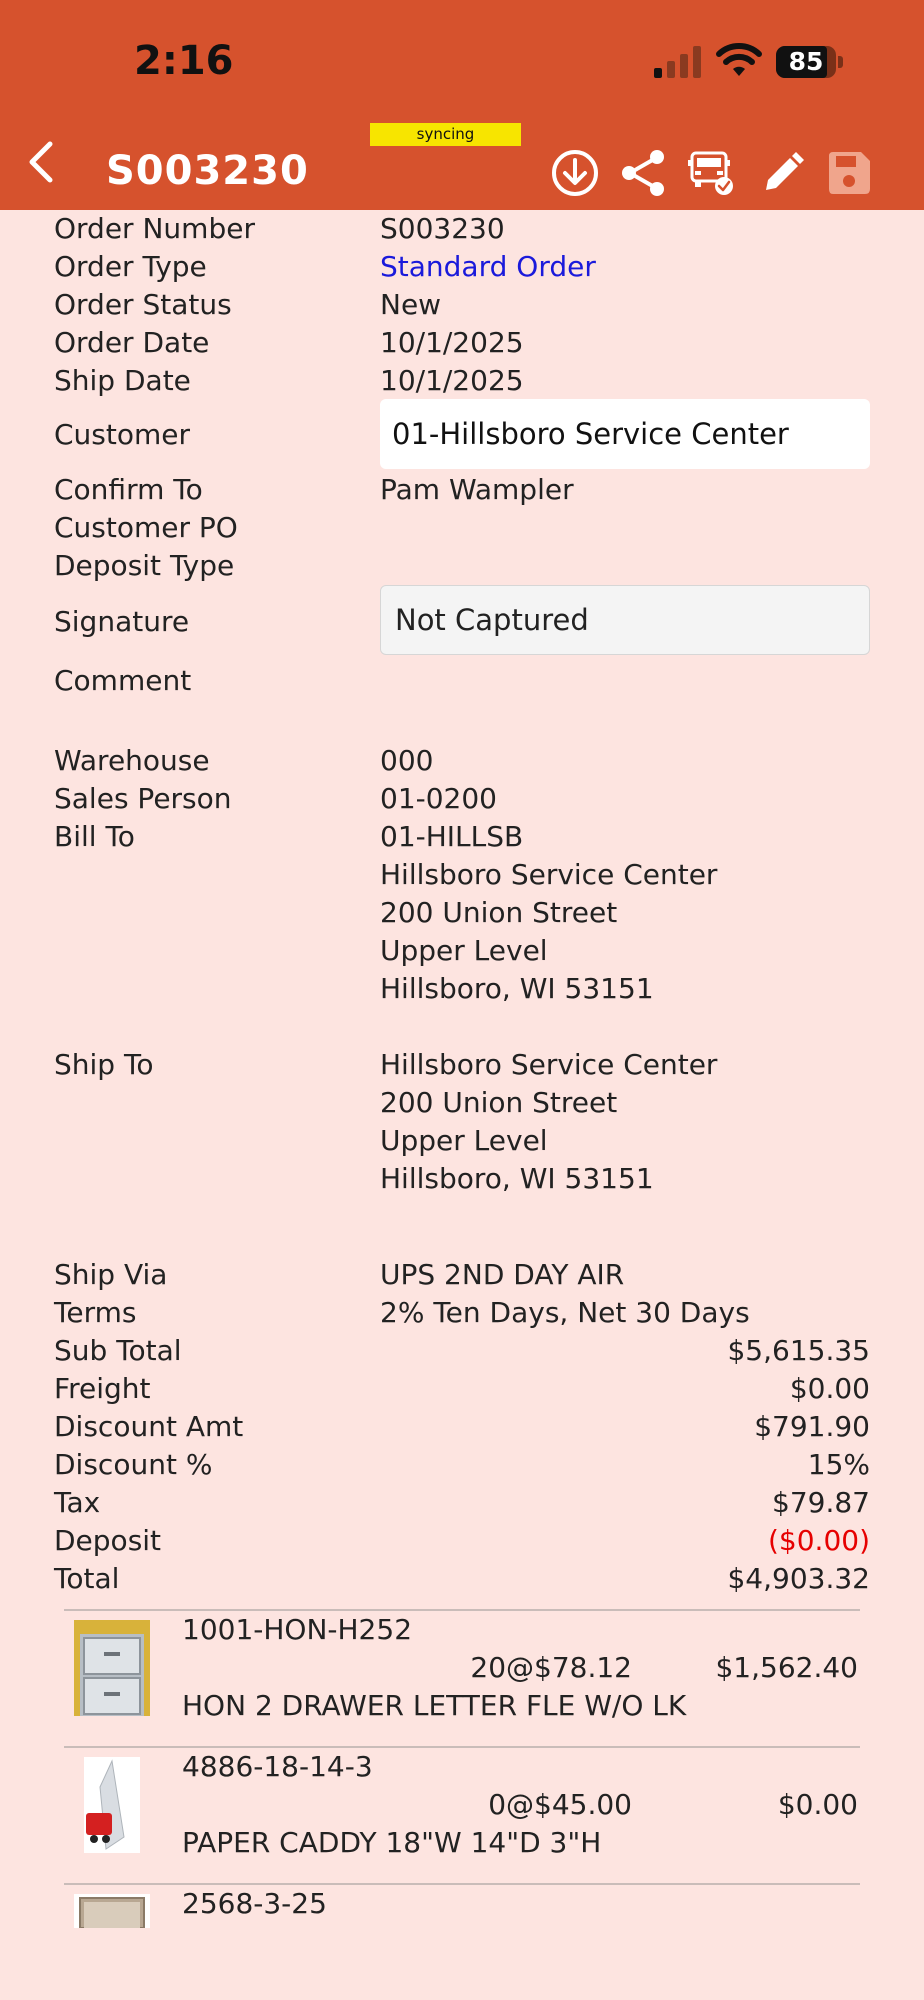  I want to click on ship-to-line: Upper Level, so click(464, 1140).